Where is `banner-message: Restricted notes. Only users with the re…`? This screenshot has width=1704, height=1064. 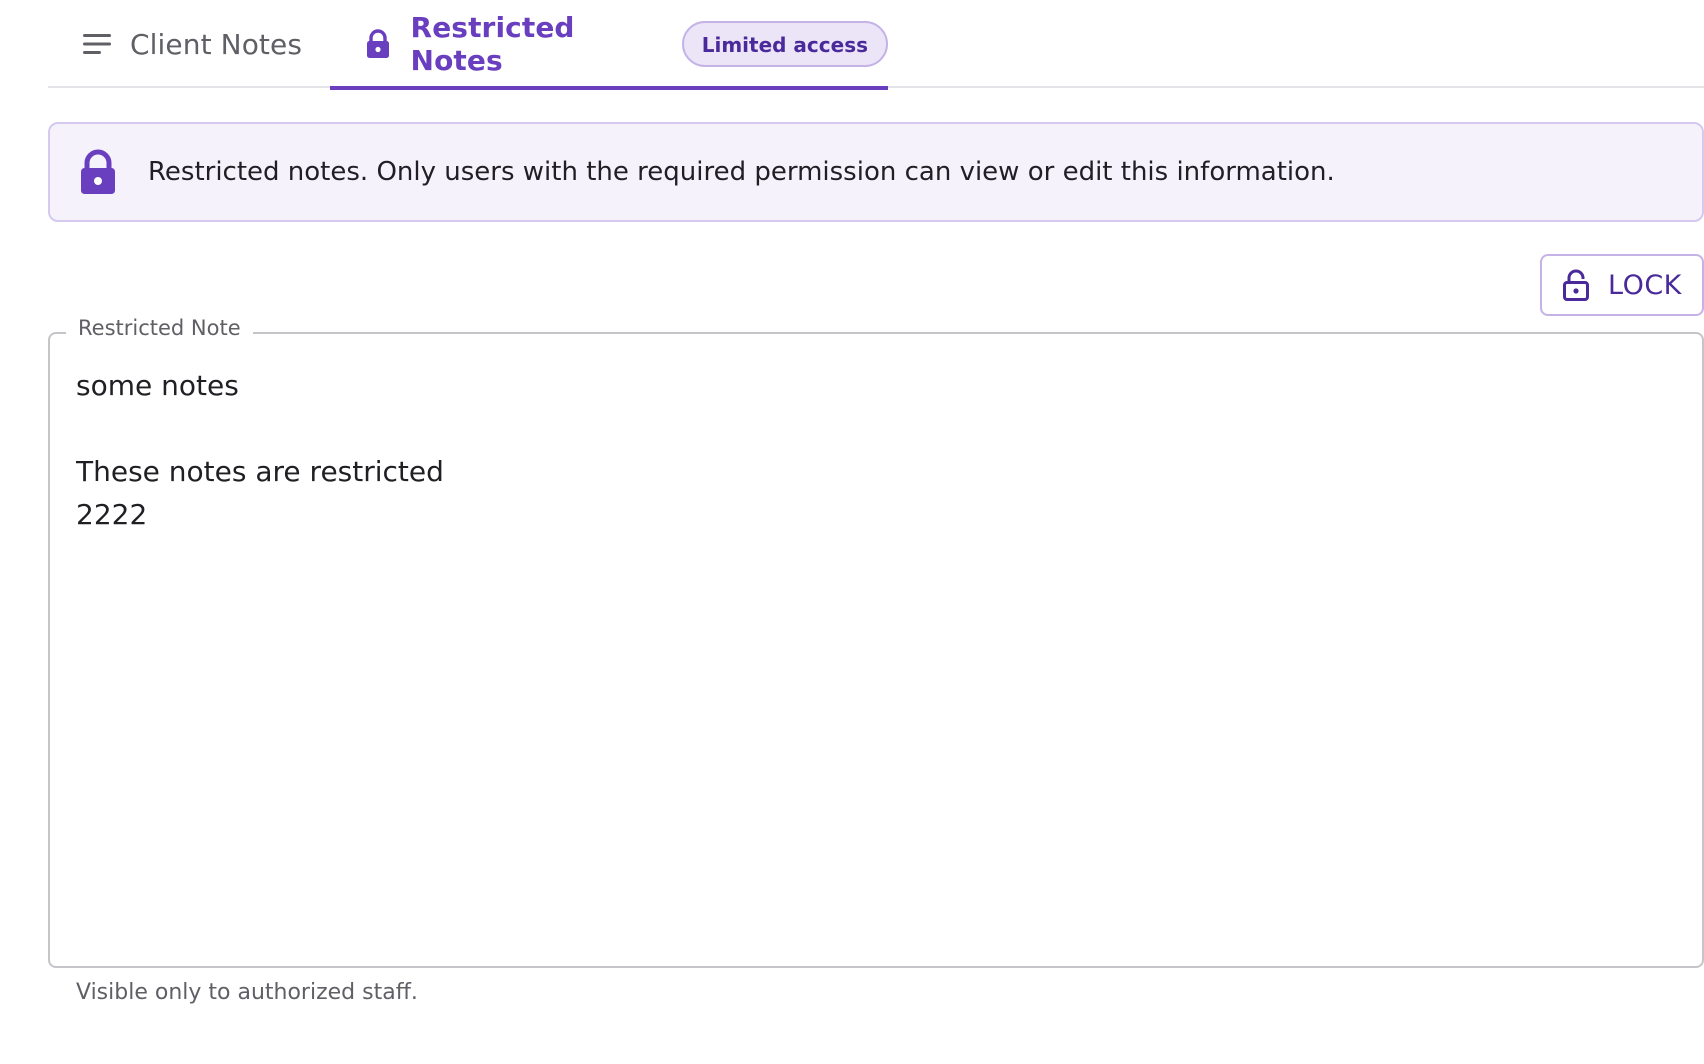
banner-message: Restricted notes. Only users with the re… is located at coordinates (741, 172).